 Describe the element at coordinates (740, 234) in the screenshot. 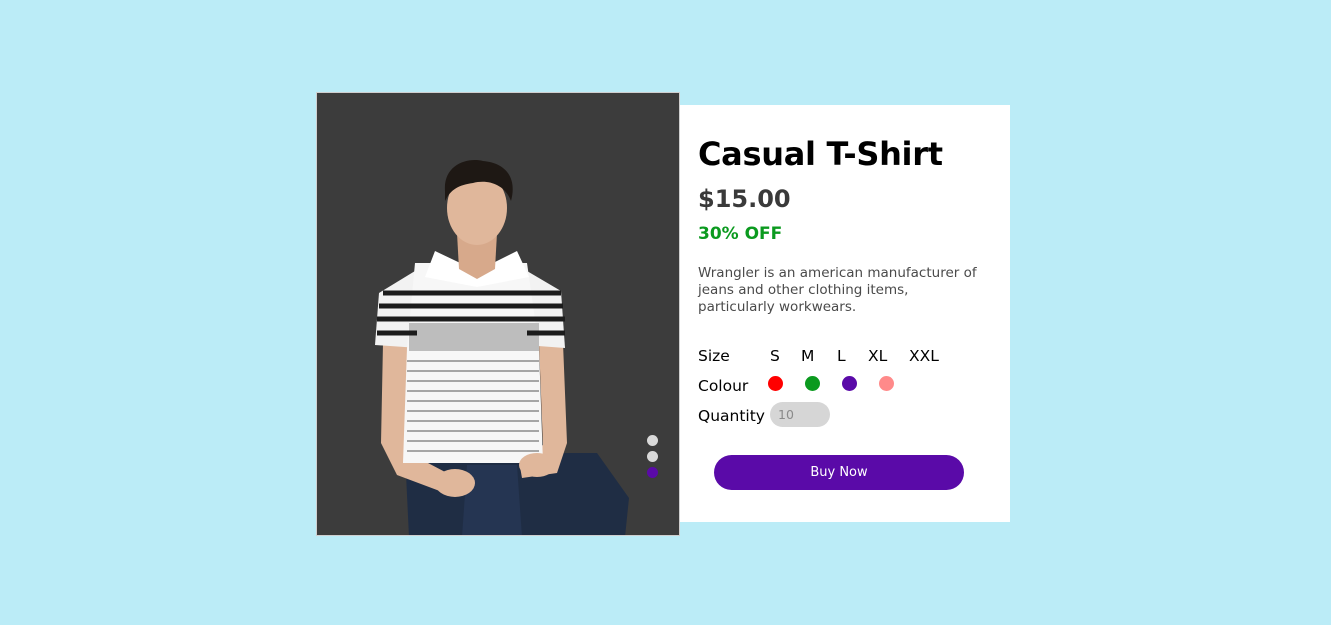

I see `discount-label: 30% OFF` at that location.